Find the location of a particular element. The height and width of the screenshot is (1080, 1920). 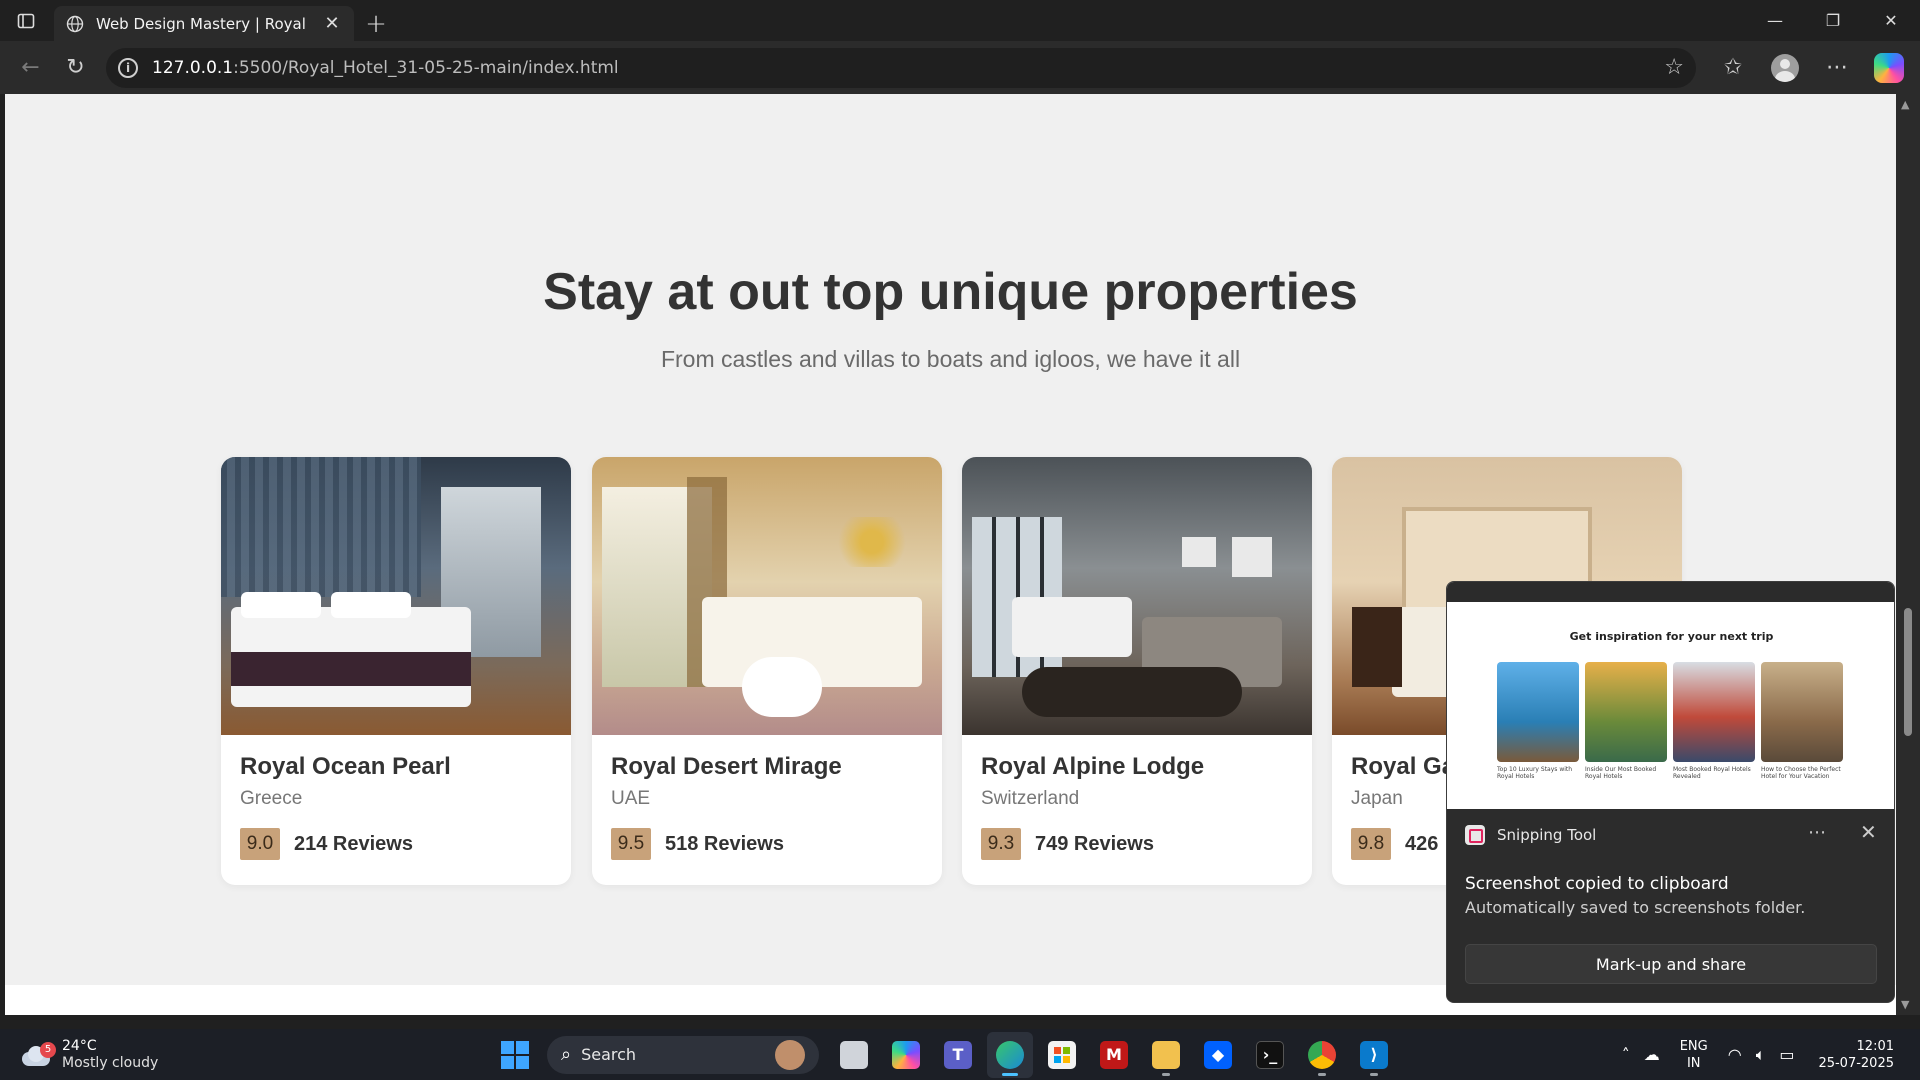

clock: 12:01 25-07-2025 is located at coordinates (1856, 1055).